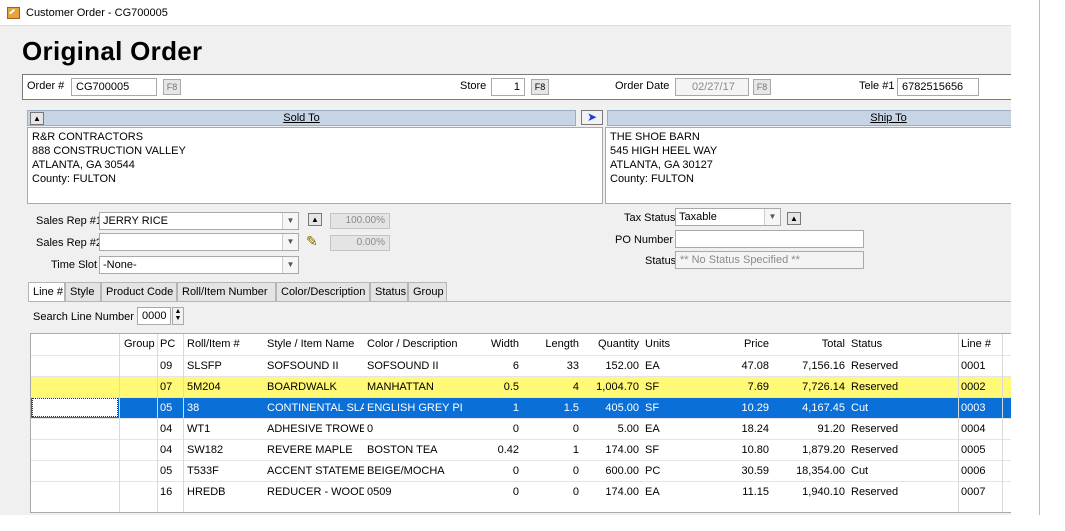  What do you see at coordinates (315, 408) in the screenshot?
I see `cell-style: CONTINENTAL SLA` at bounding box center [315, 408].